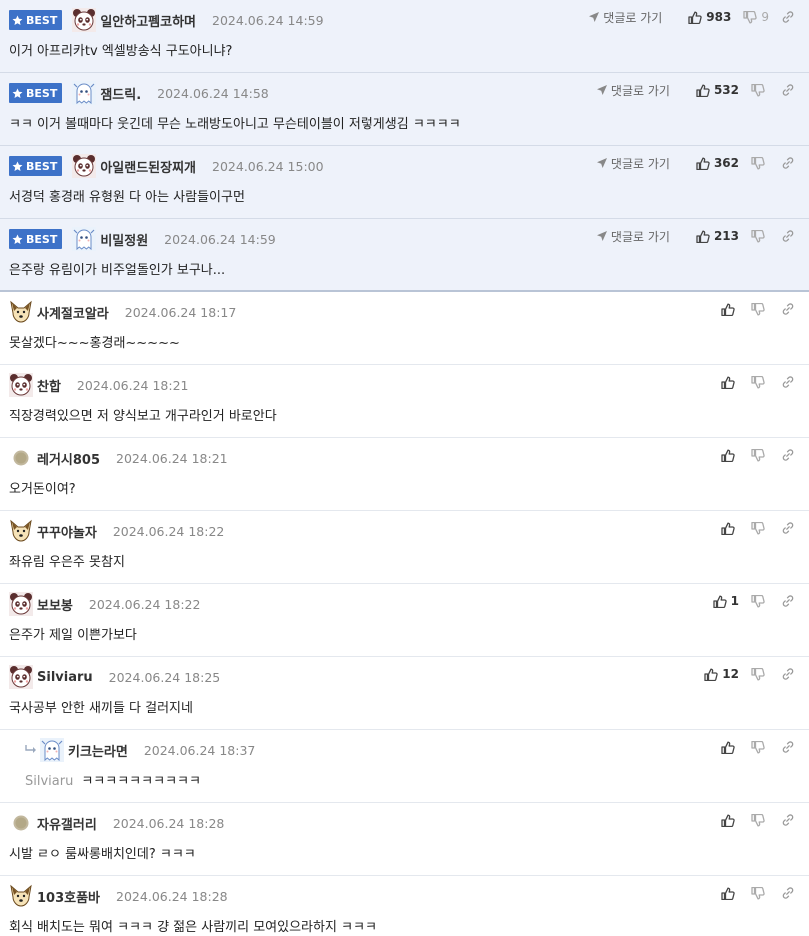 The image size is (809, 936). I want to click on comment-date: 2024.06.24 18:25, so click(164, 677).